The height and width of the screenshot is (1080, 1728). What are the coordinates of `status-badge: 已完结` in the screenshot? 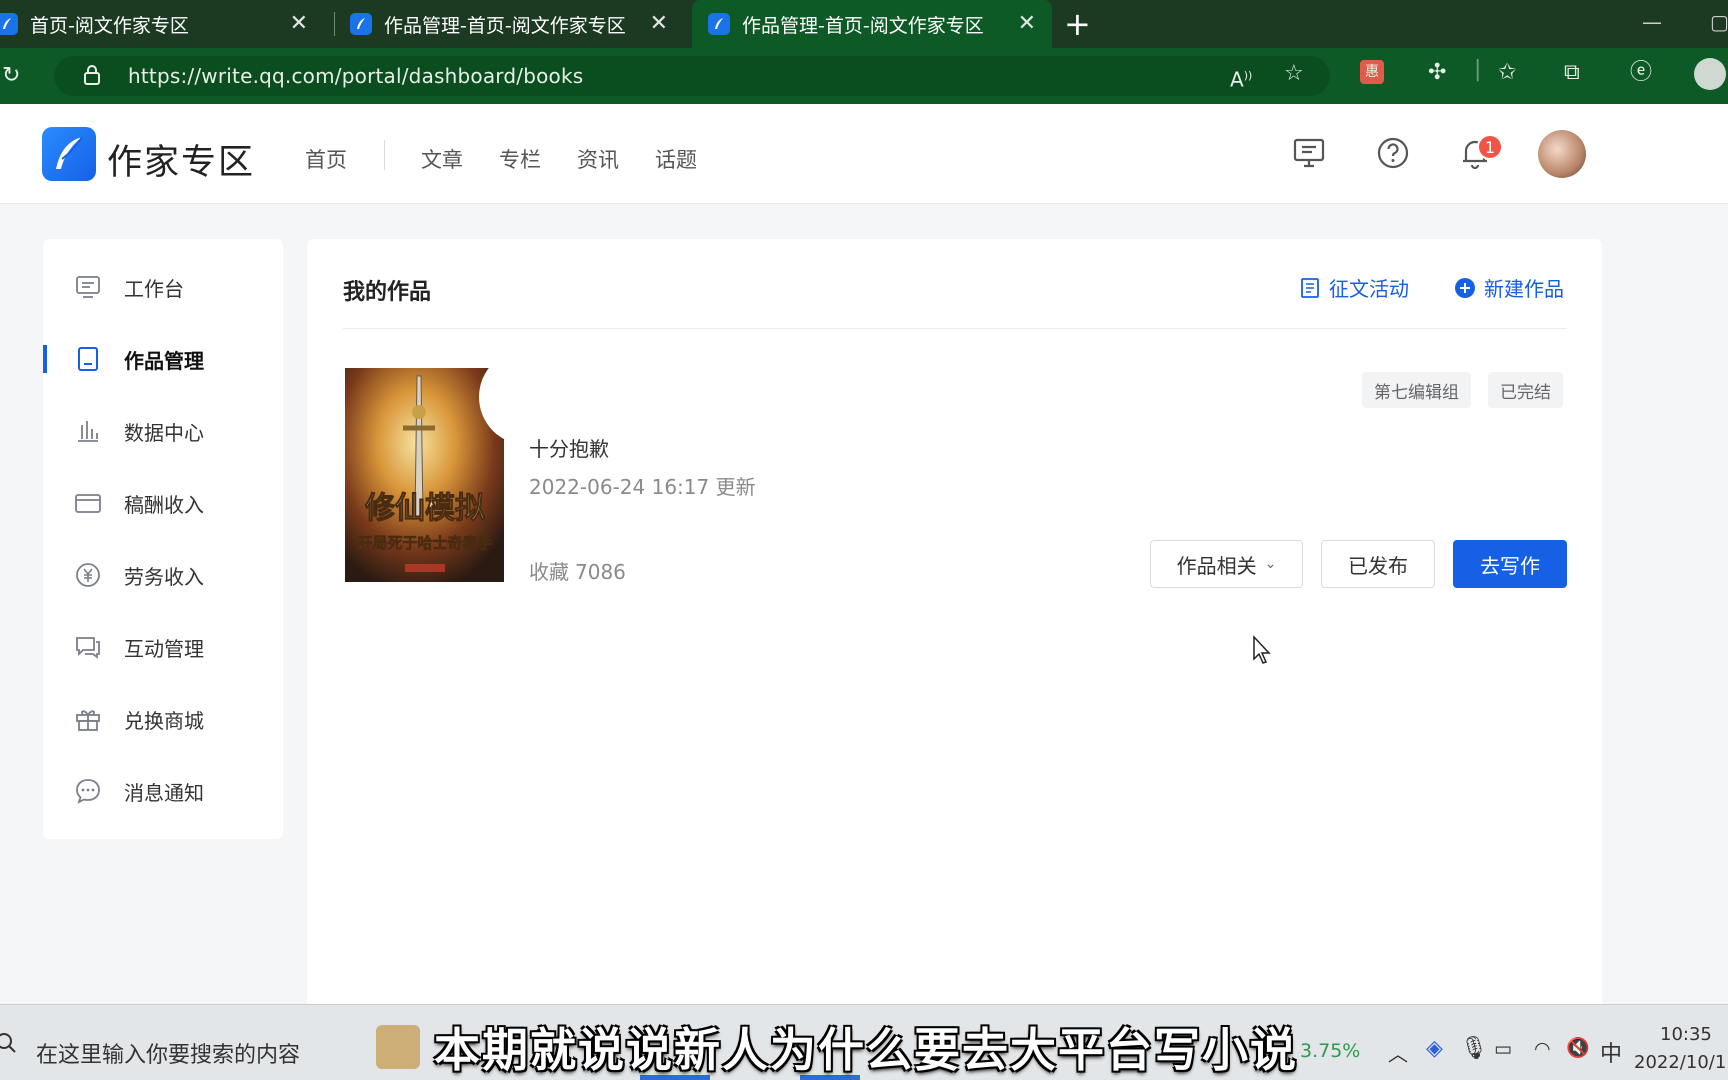 It's located at (1525, 390).